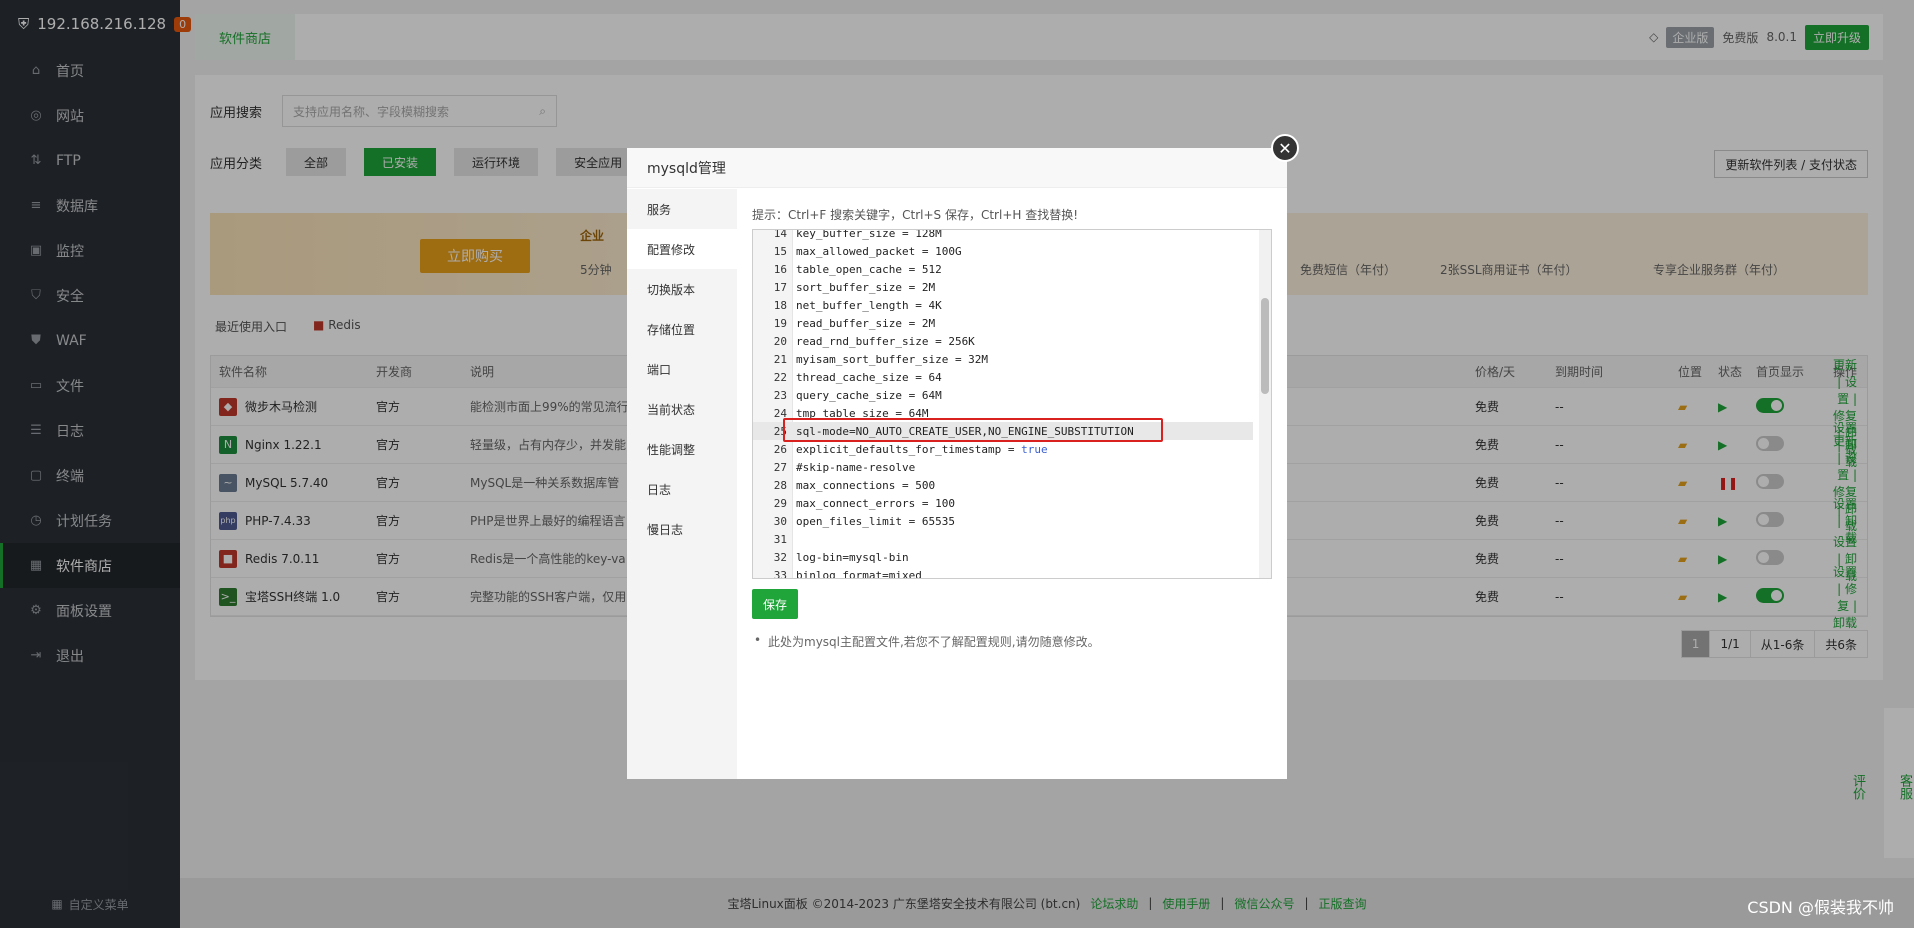  I want to click on code-line: 15 max_allowed_packet = 100G, so click(1003, 251).